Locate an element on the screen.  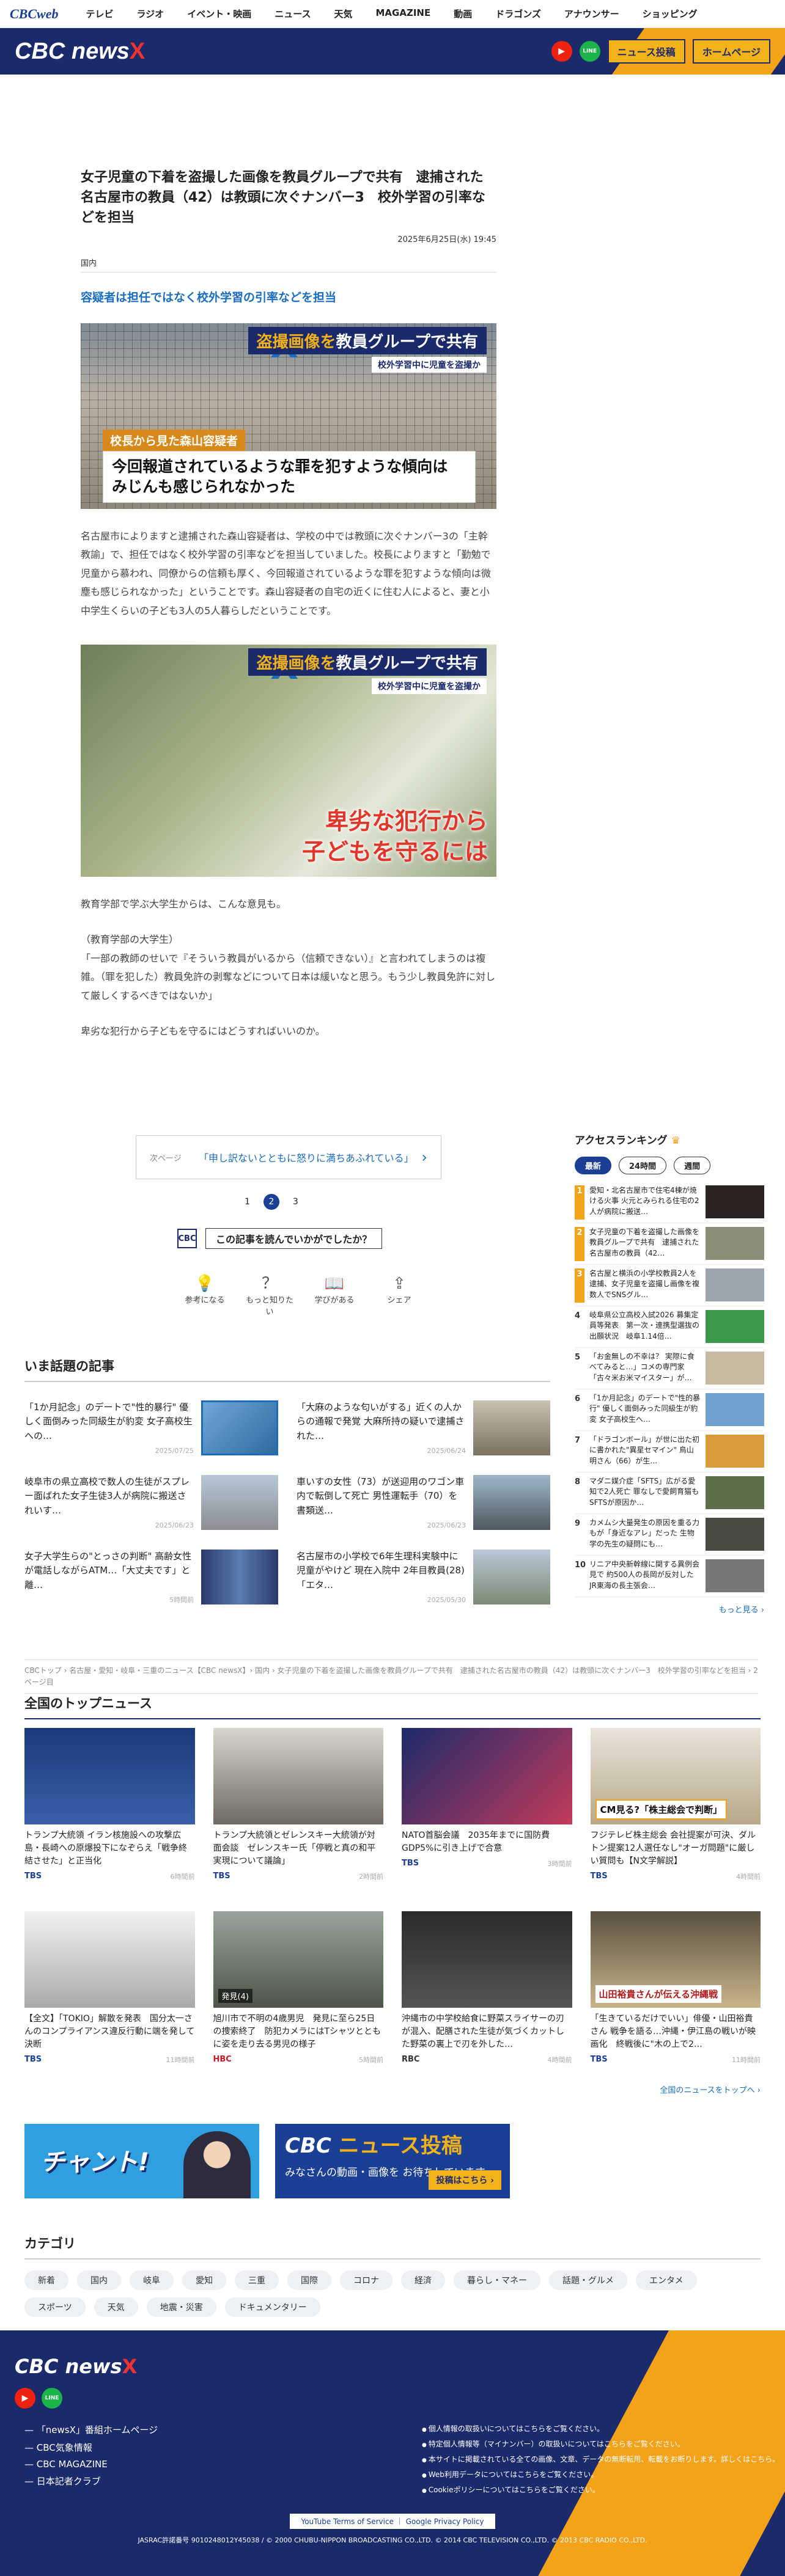
nav-item-weather: 天気 is located at coordinates (343, 13).